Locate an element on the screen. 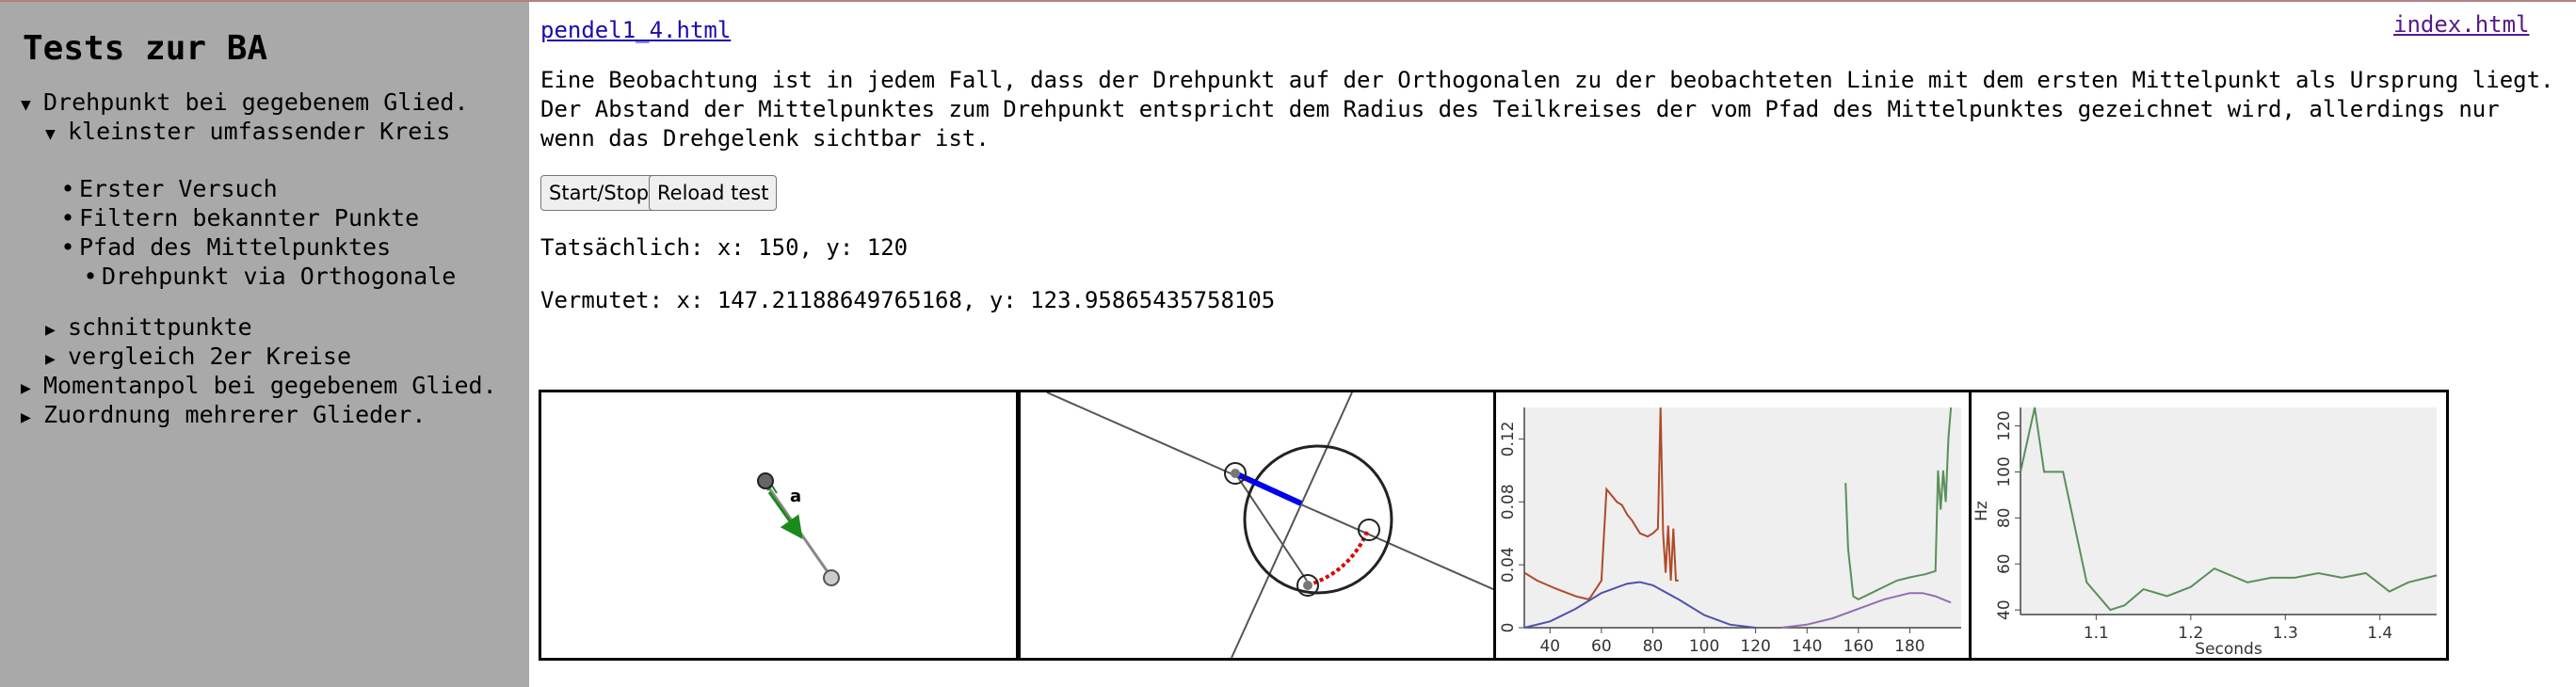 Image resolution: width=2576 pixels, height=687 pixels. list-item-pfad: • Pfad des Mittelpunktes is located at coordinates (223, 247).